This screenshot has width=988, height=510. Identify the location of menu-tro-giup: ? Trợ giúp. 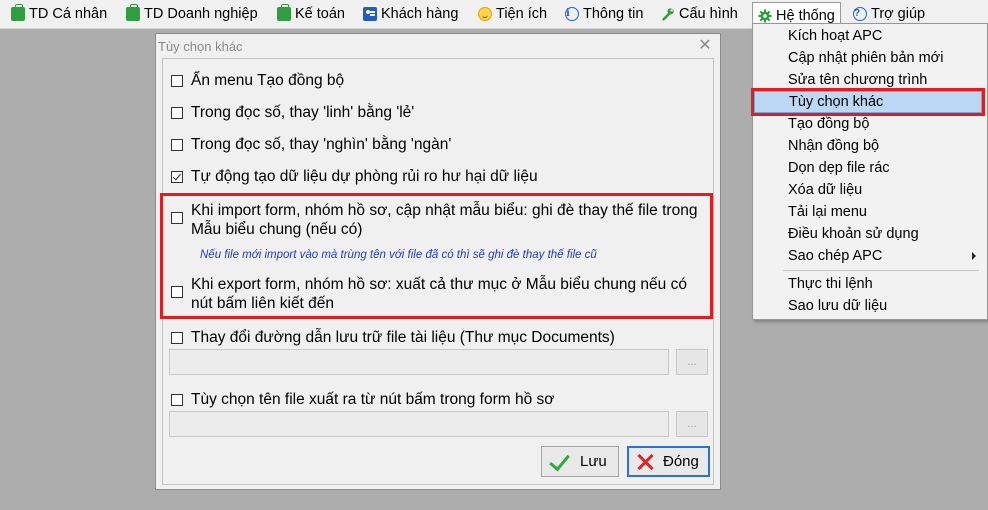
(889, 14).